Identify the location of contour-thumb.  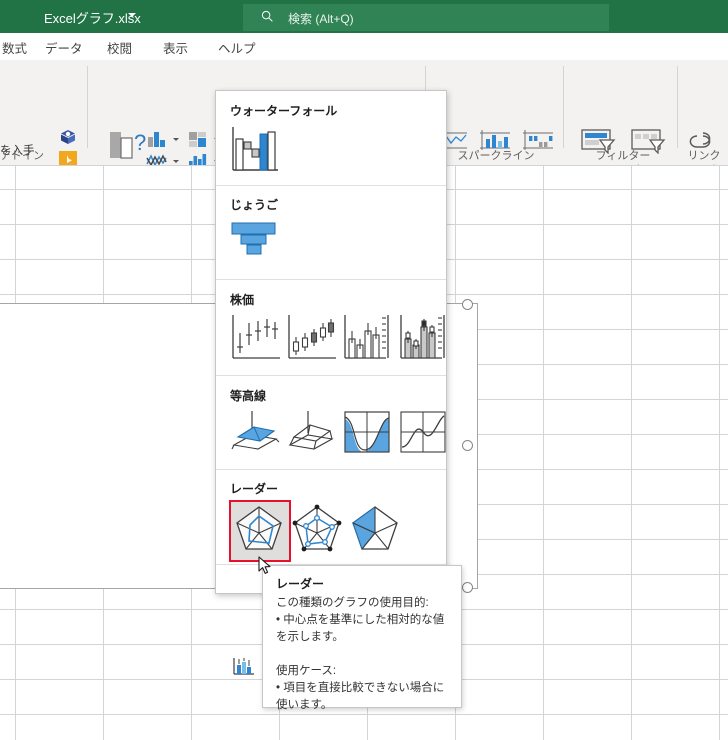
(368, 433).